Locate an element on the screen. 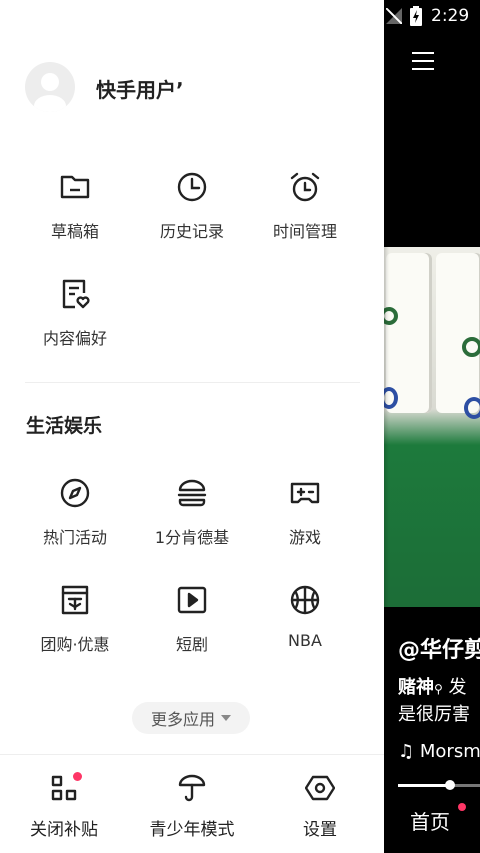  bottom-divider is located at coordinates (192, 754).